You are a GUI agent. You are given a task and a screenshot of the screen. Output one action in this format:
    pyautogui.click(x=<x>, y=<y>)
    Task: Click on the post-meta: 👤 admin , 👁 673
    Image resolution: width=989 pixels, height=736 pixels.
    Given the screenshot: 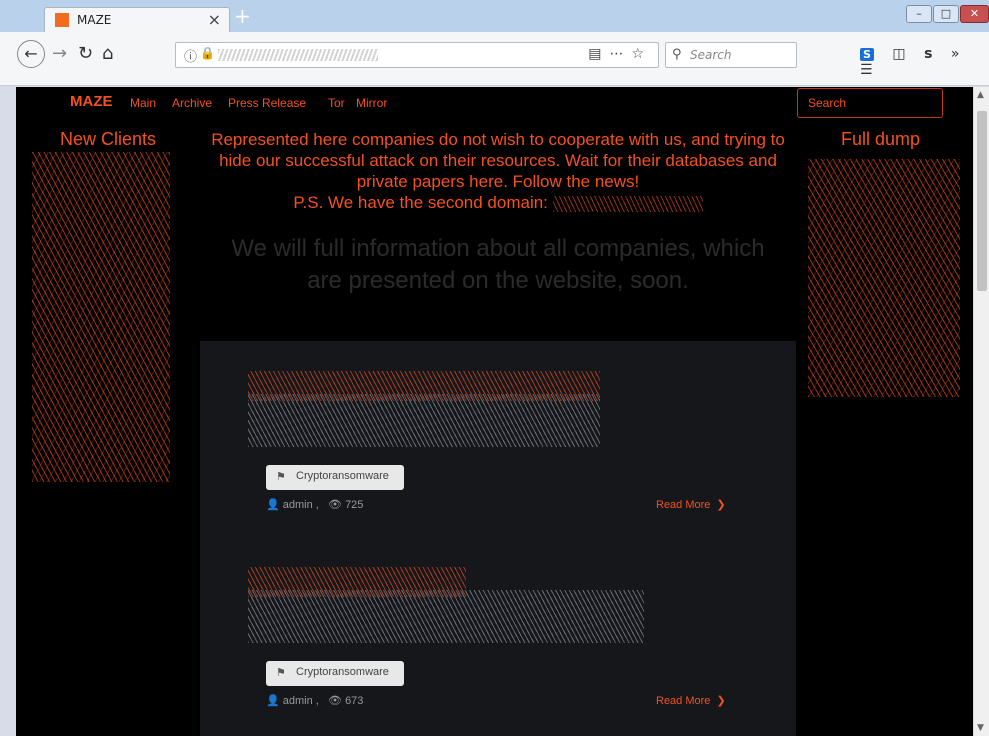 What is the action you would take?
    pyautogui.click(x=315, y=701)
    